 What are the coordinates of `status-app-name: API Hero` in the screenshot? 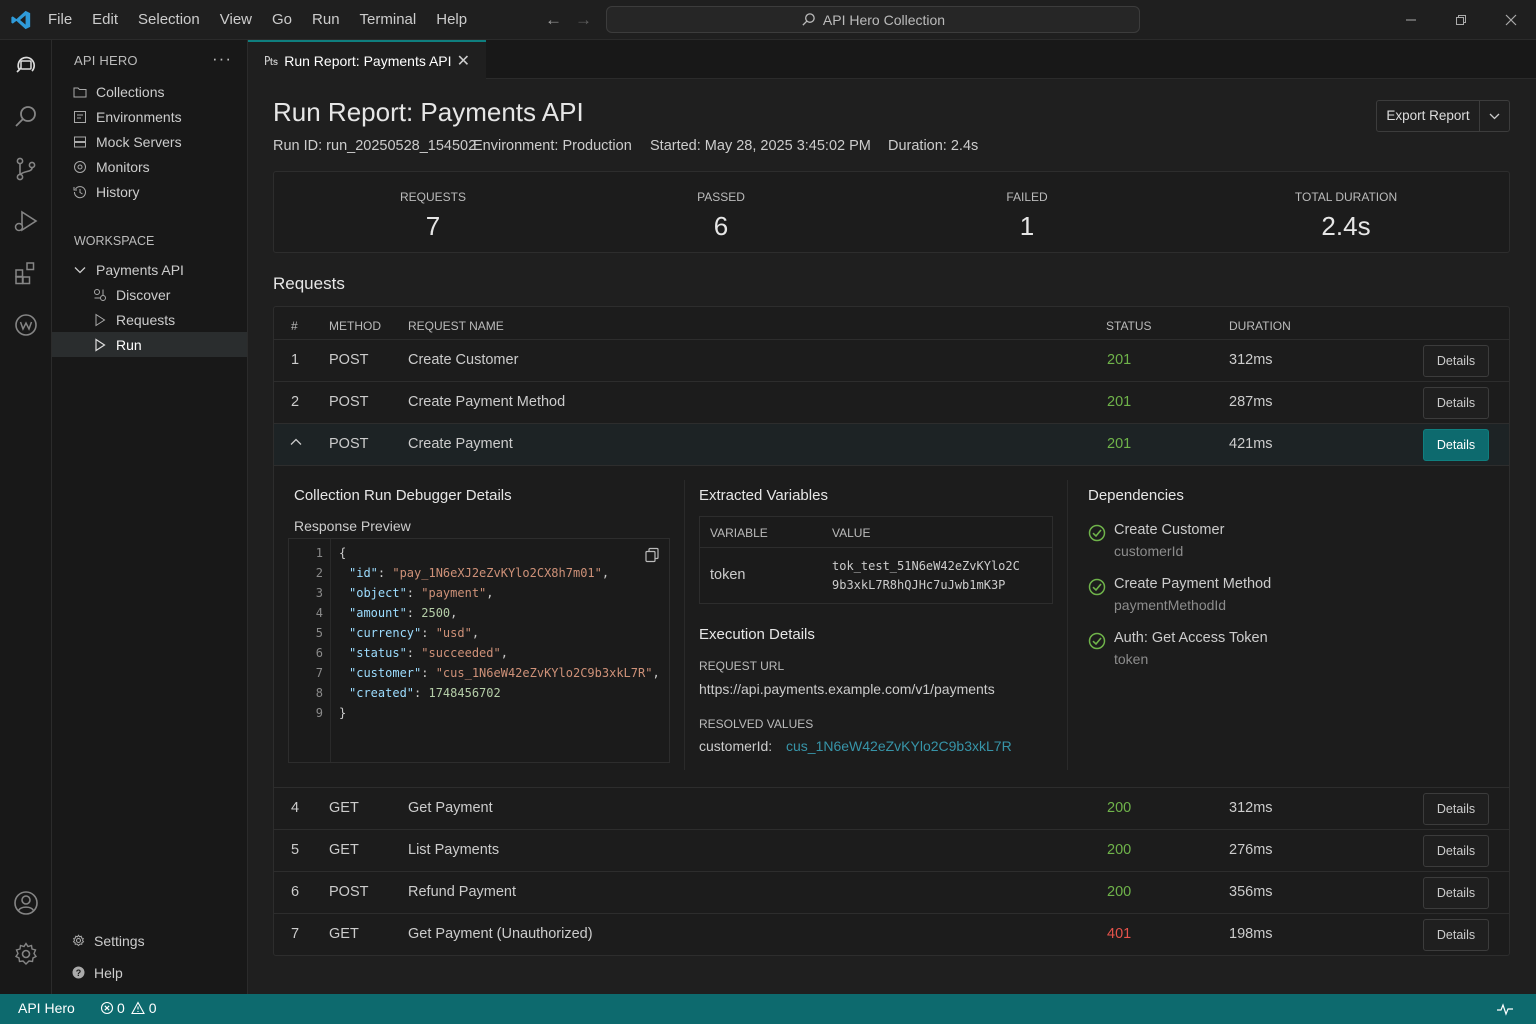 It's located at (46, 1008).